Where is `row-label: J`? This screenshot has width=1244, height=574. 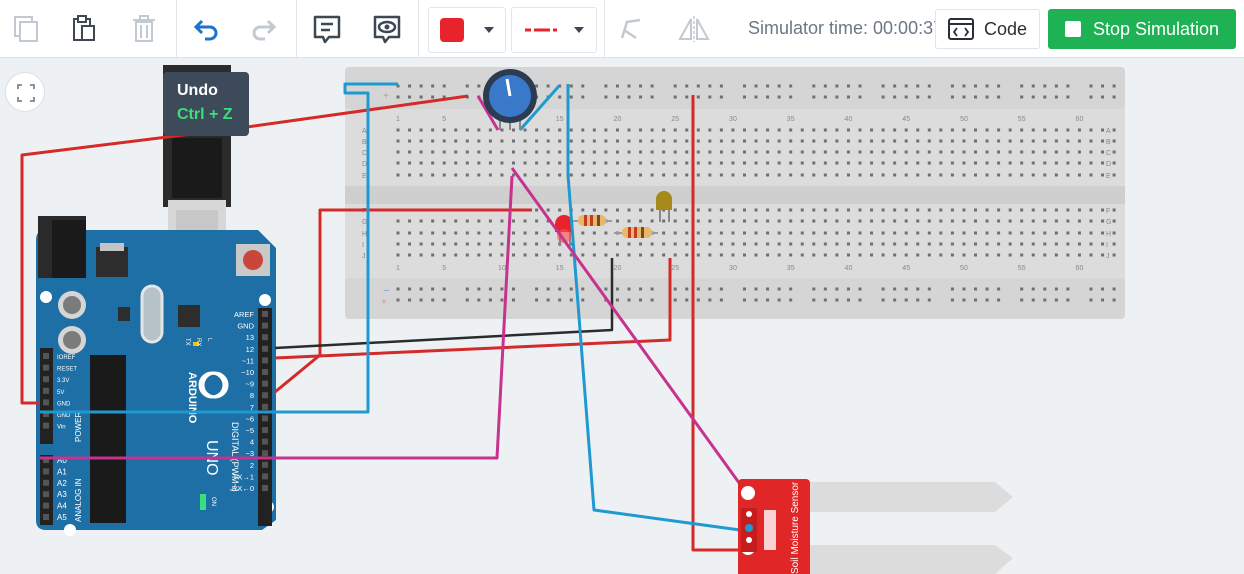
row-label: J is located at coordinates (1108, 256).